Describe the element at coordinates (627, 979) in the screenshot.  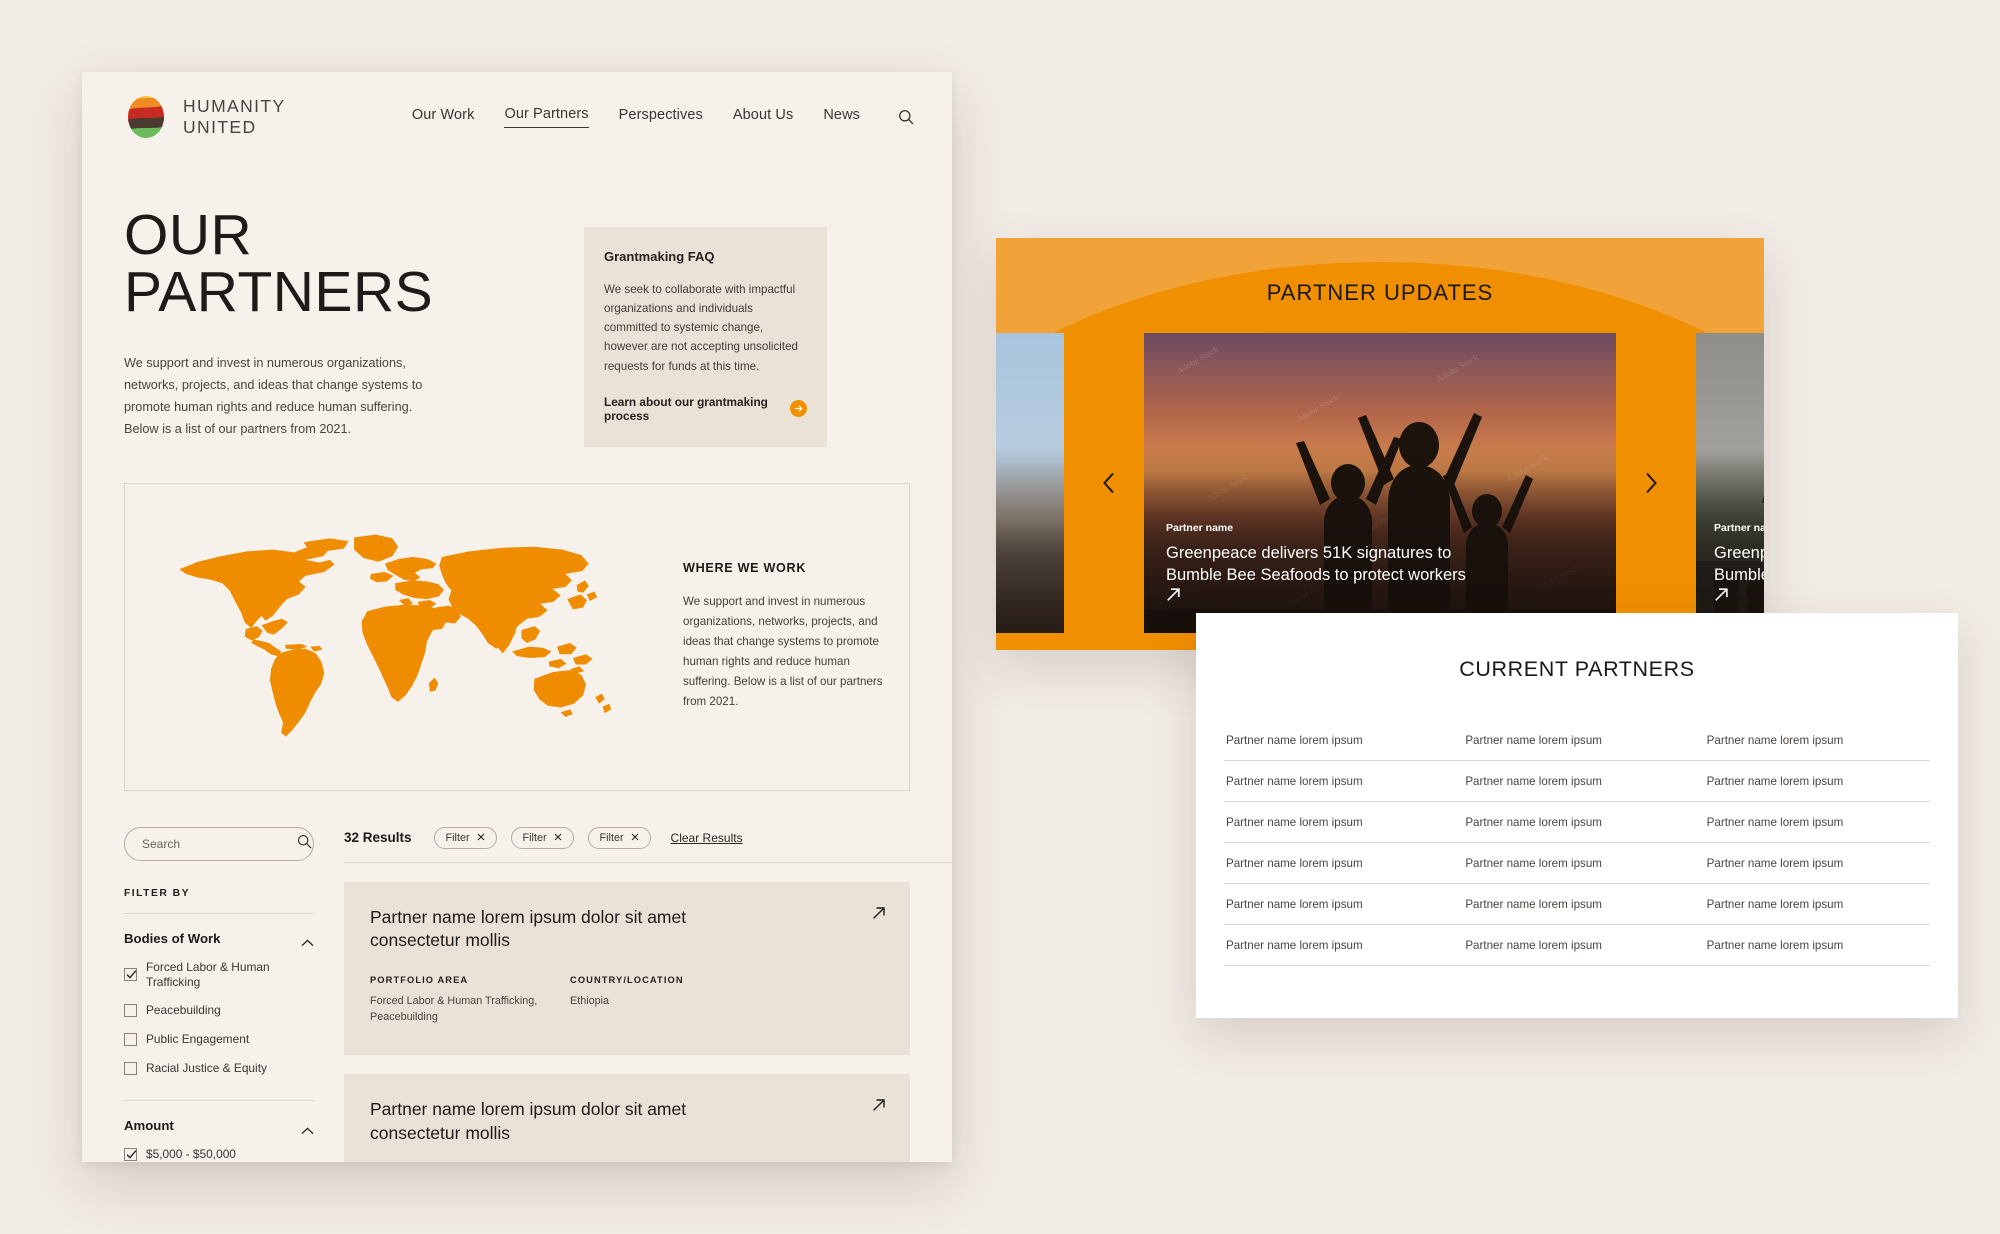
I see `country-location-label: COUNTRY/LOCATION` at that location.